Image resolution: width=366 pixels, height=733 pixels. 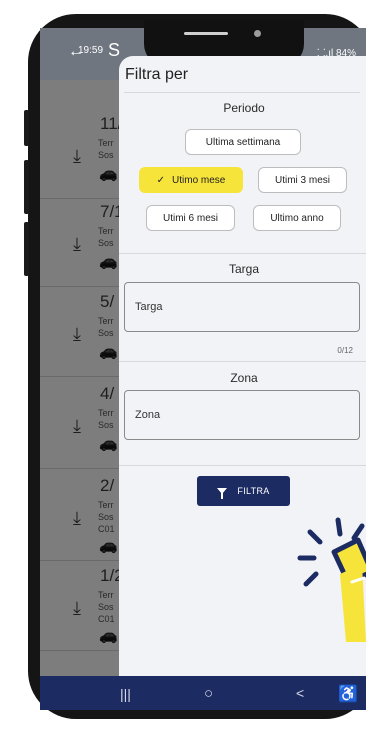 I want to click on speaker-bar, so click(x=206, y=33).